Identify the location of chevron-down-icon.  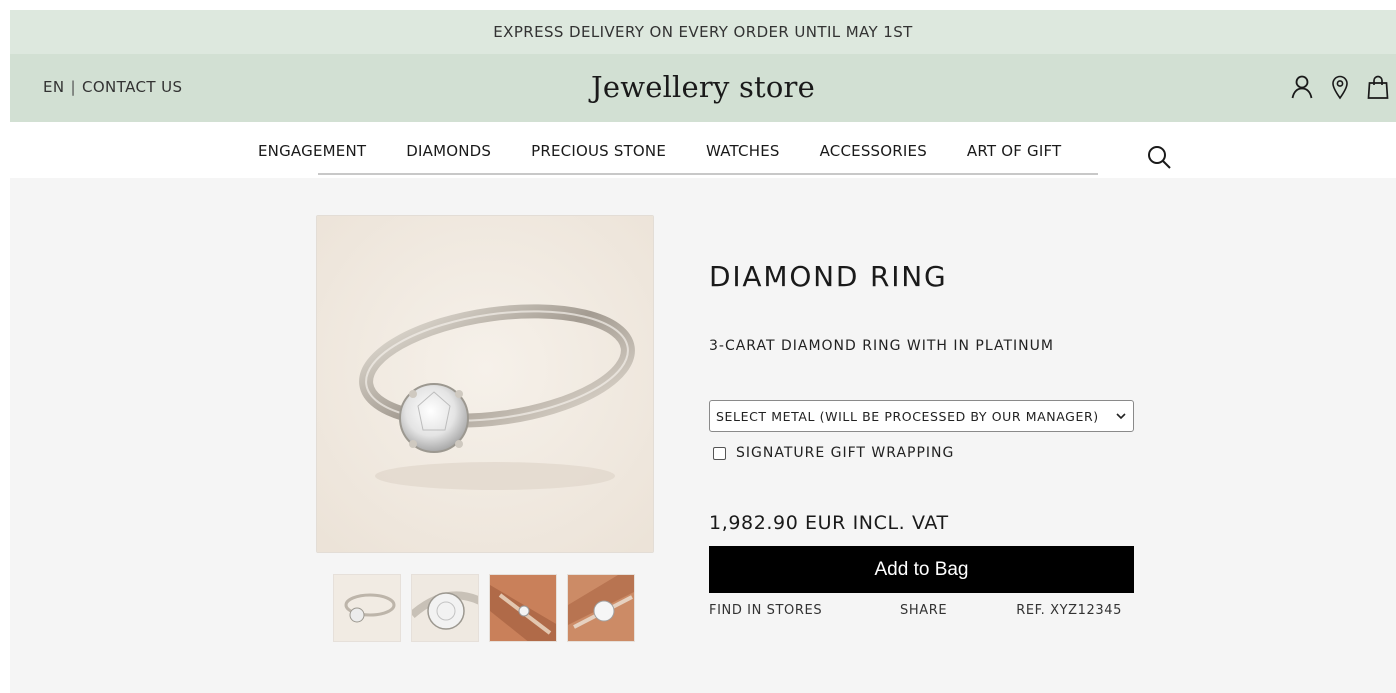
(1121, 416).